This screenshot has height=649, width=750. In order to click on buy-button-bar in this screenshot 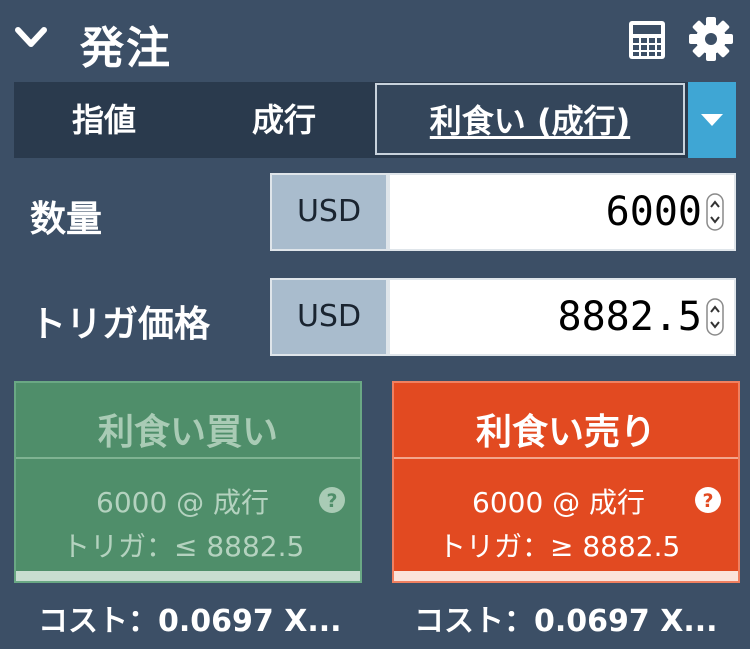, I will do `click(188, 576)`.